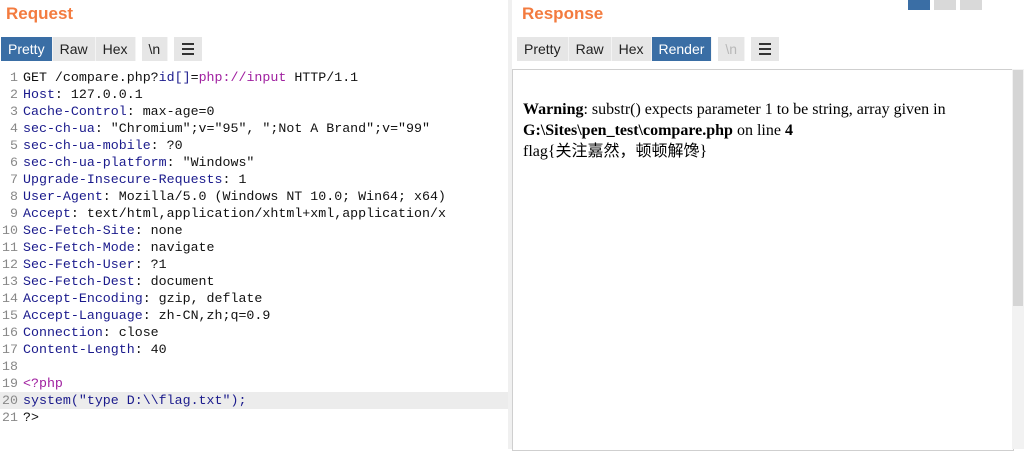 This screenshot has width=1024, height=451. What do you see at coordinates (14, 77) in the screenshot?
I see `line-number: 1` at bounding box center [14, 77].